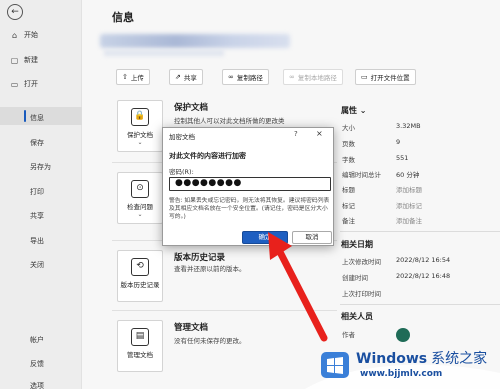 The height and width of the screenshot is (389, 500). I want to click on section-desc: 查看并还原以前的版本。, so click(210, 269).